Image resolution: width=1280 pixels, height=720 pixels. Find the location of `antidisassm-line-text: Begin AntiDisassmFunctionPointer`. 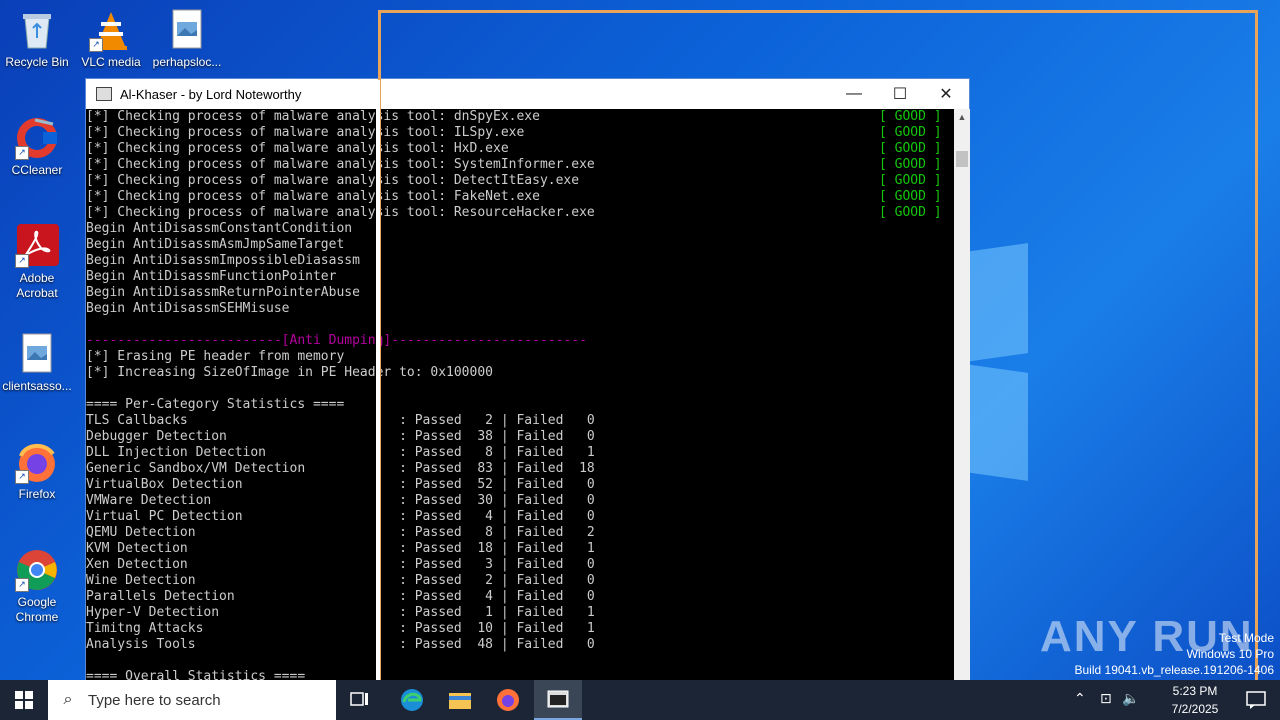

antidisassm-line-text: Begin AntiDisassmFunctionPointer is located at coordinates (211, 276).